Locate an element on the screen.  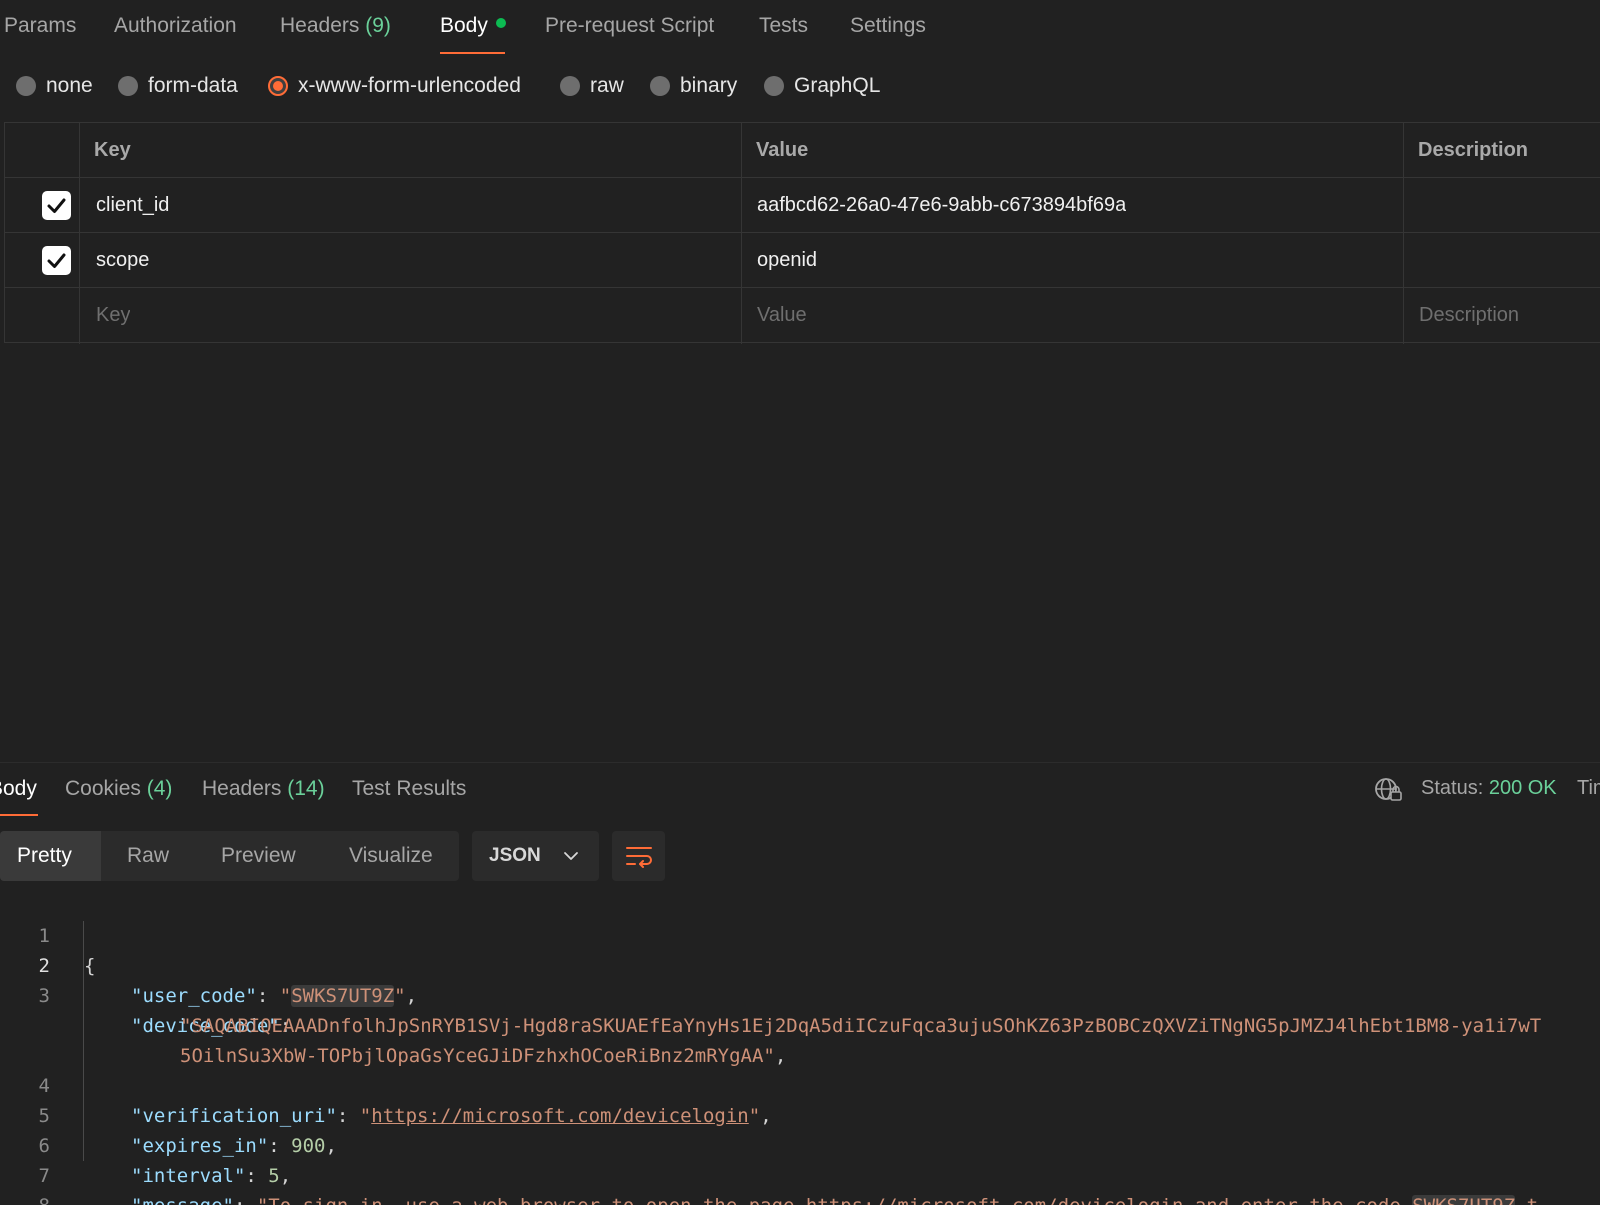
radio-none-circle is located at coordinates (26, 86).